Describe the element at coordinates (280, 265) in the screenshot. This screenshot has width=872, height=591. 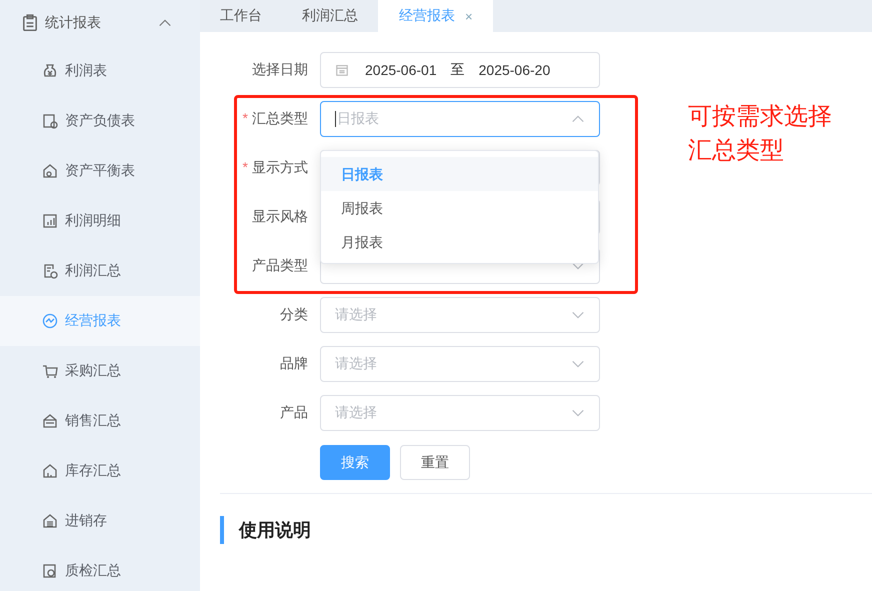
I see `field-label: 产品类型` at that location.